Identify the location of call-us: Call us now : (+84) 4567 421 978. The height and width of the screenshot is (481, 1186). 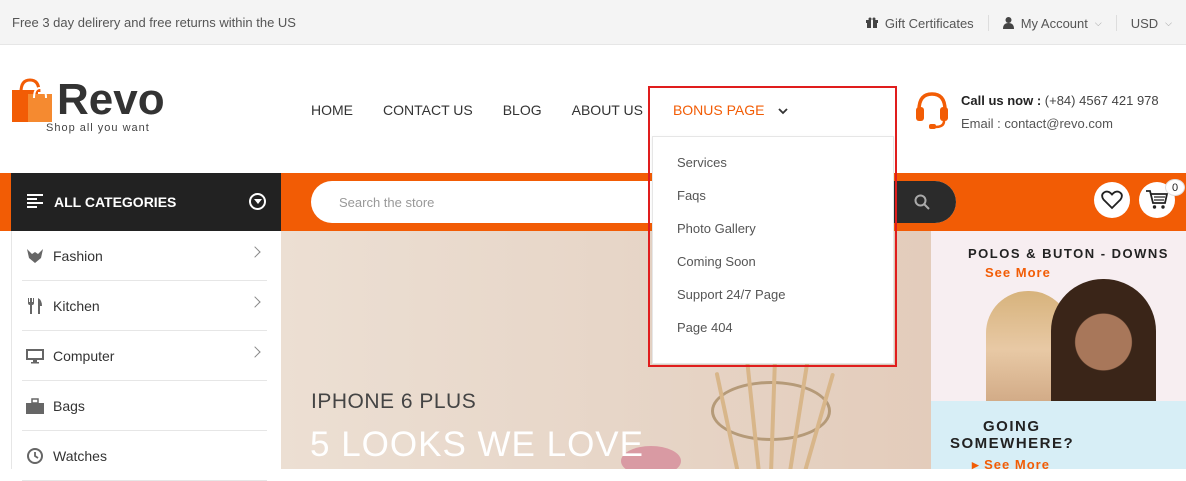
(1060, 100).